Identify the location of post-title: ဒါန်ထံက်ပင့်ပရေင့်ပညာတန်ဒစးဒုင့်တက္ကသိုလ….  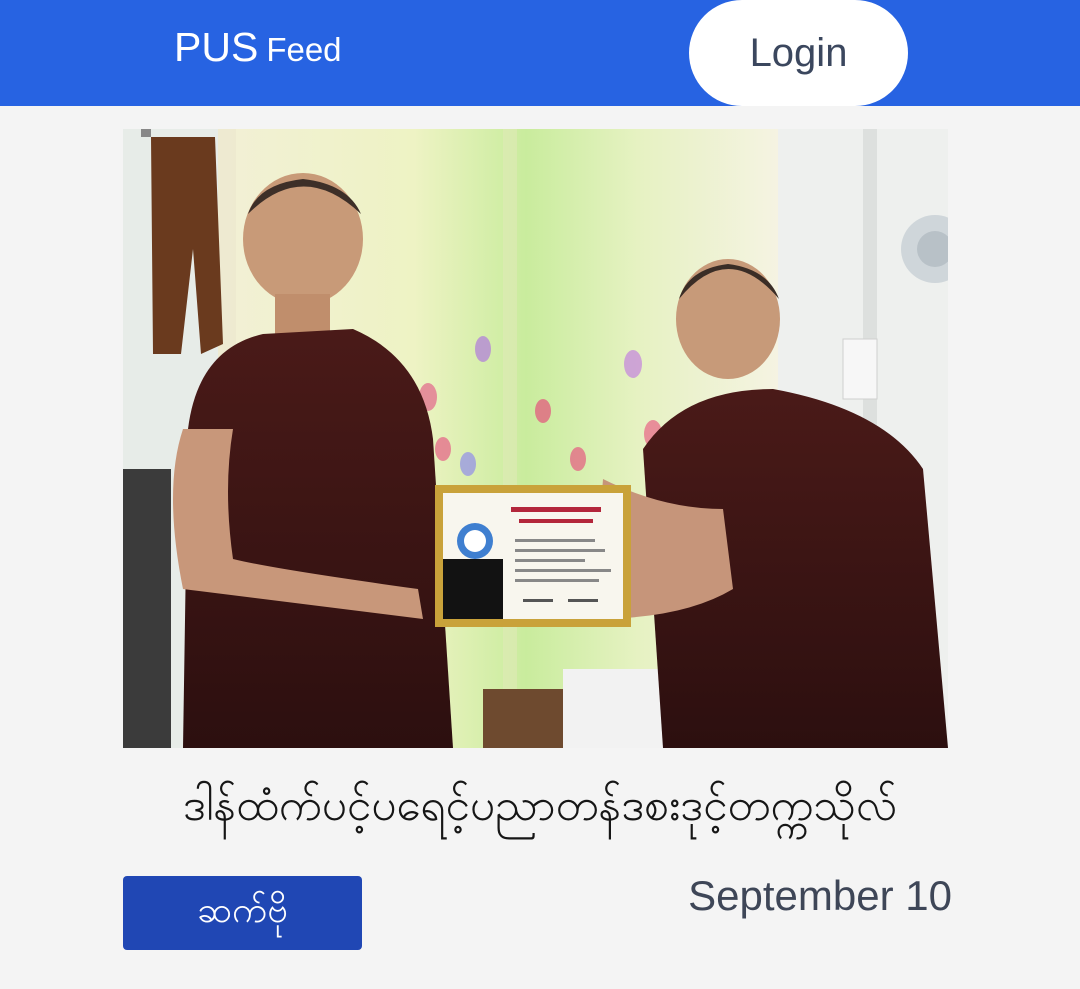
(540, 805).